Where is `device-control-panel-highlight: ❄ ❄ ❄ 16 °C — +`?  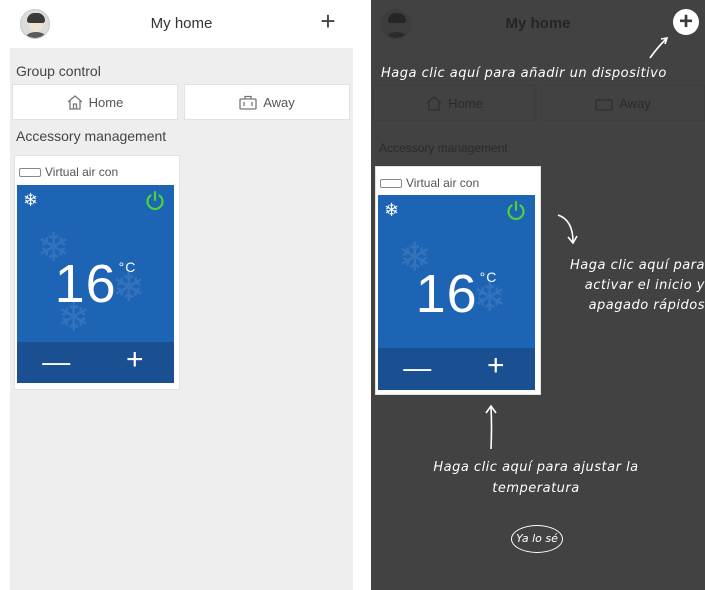
device-control-panel-highlight: ❄ ❄ ❄ 16 °C — + is located at coordinates (456, 292).